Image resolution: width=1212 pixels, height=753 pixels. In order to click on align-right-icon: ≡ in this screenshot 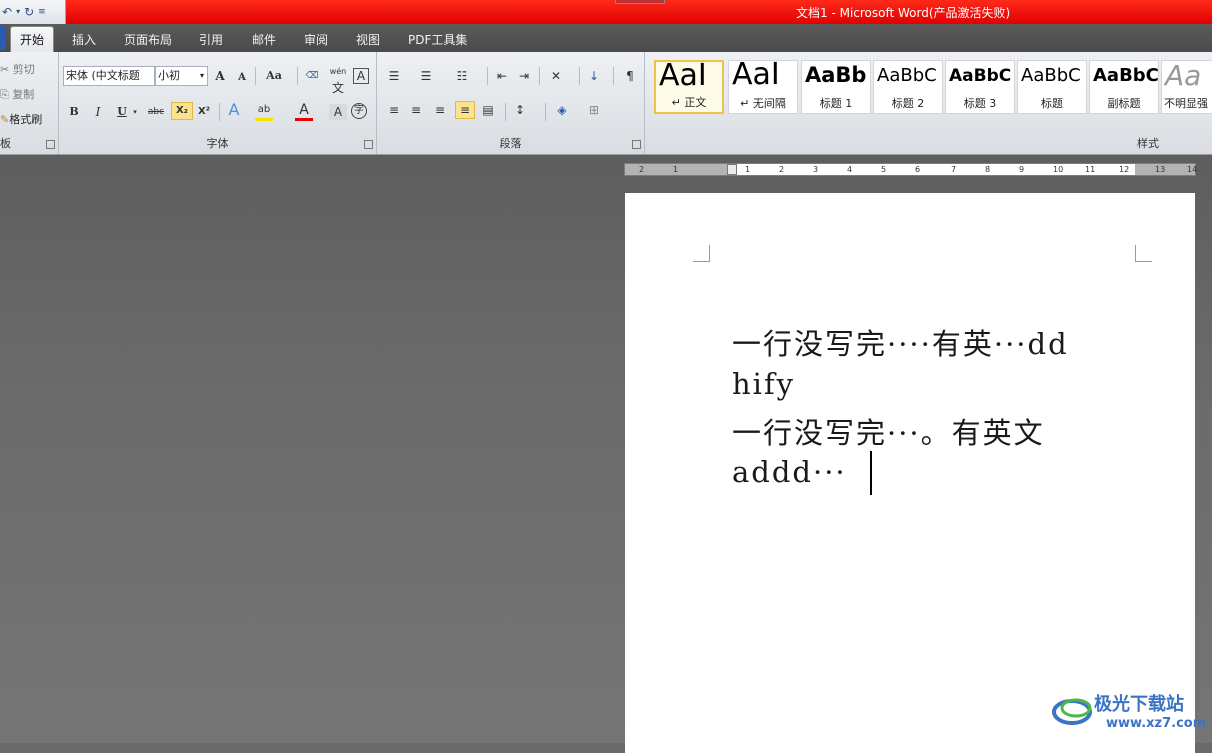, I will do `click(440, 110)`.